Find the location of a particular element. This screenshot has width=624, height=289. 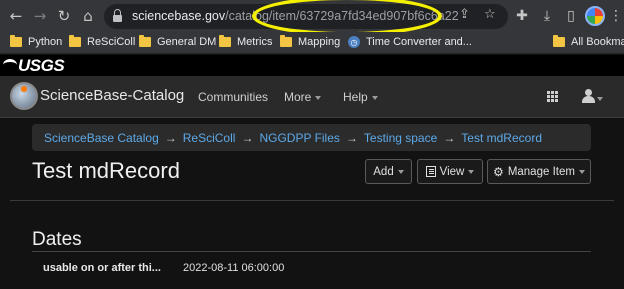

bookmark-general-dm: General DM is located at coordinates (178, 41).